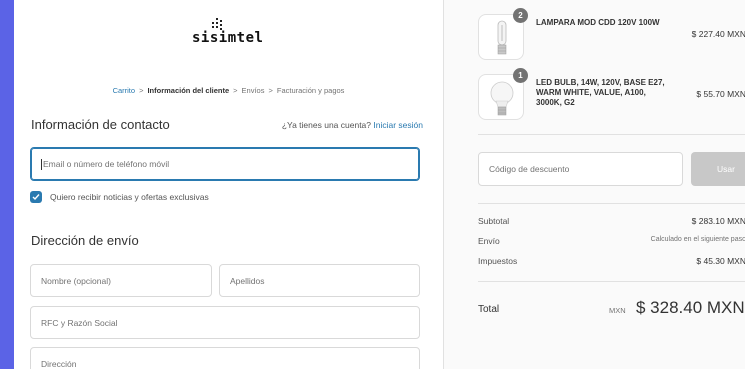 Image resolution: width=745 pixels, height=369 pixels. What do you see at coordinates (580, 169) in the screenshot?
I see `discount-code-input: Código de descuento` at bounding box center [580, 169].